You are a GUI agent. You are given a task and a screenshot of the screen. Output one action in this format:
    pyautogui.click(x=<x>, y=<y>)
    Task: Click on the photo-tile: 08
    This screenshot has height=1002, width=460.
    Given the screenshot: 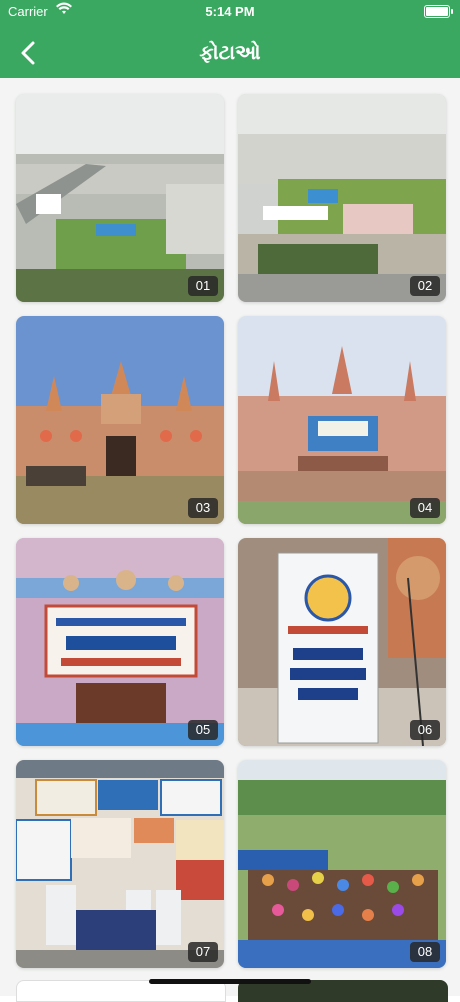 What is the action you would take?
    pyautogui.click(x=342, y=864)
    